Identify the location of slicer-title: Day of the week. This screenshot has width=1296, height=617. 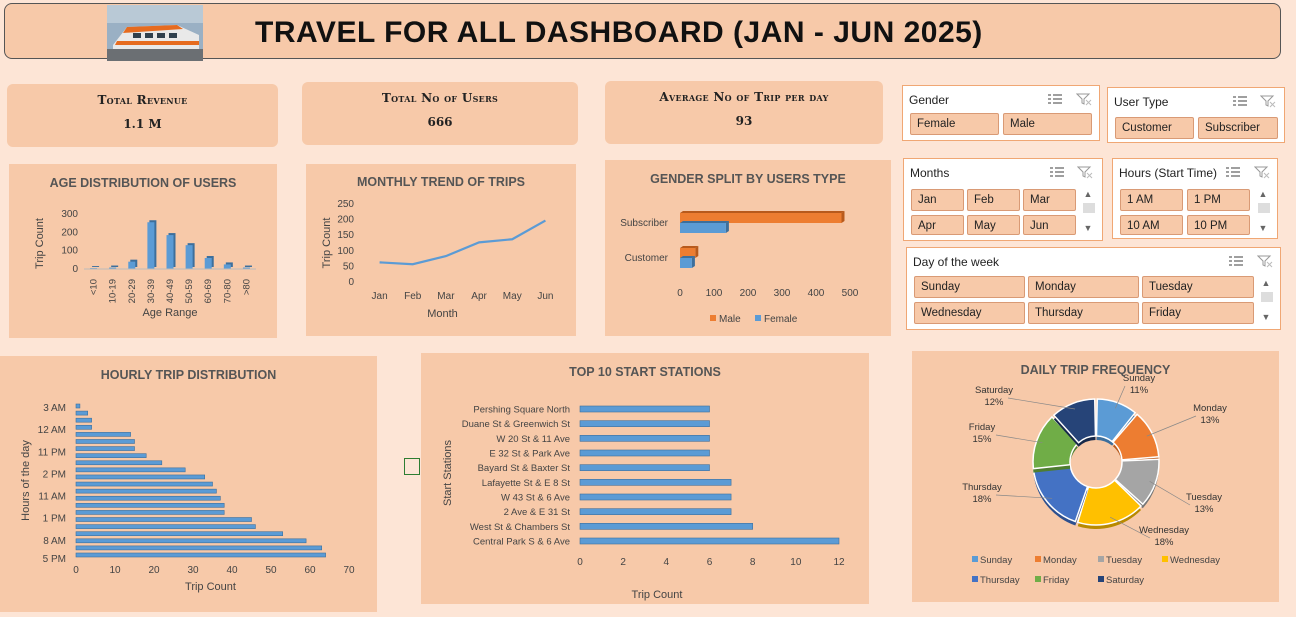
(956, 262).